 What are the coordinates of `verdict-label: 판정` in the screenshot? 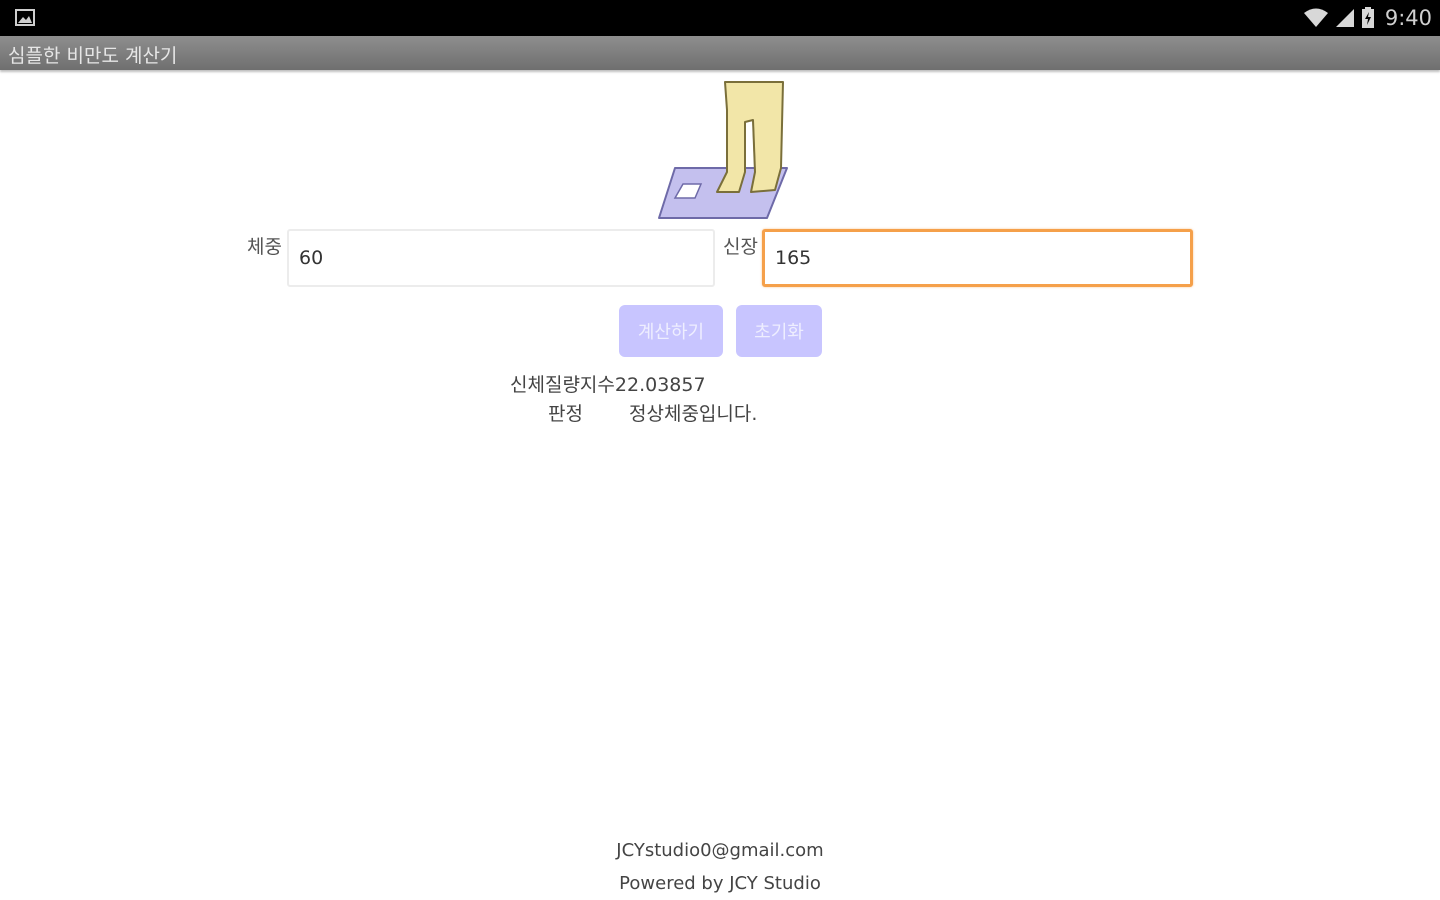 It's located at (565, 414).